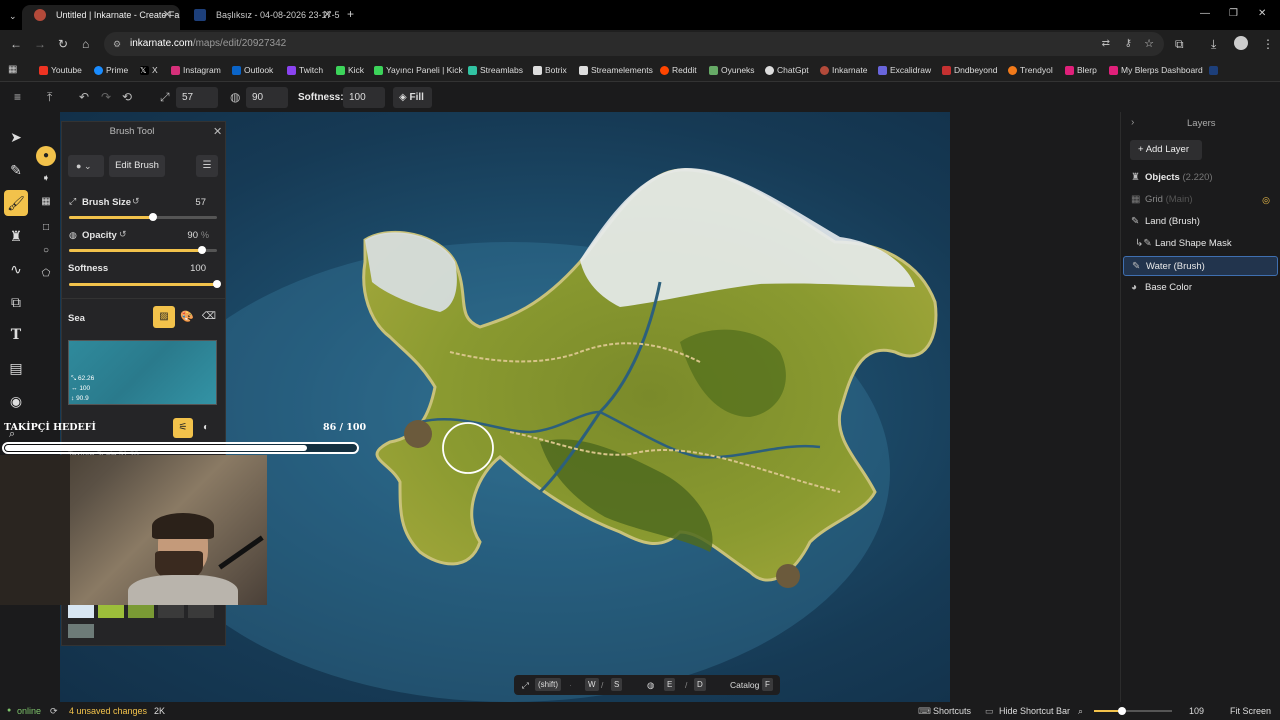  Describe the element at coordinates (252, 70) in the screenshot. I see `bookmark-outlook: Outlook` at that location.